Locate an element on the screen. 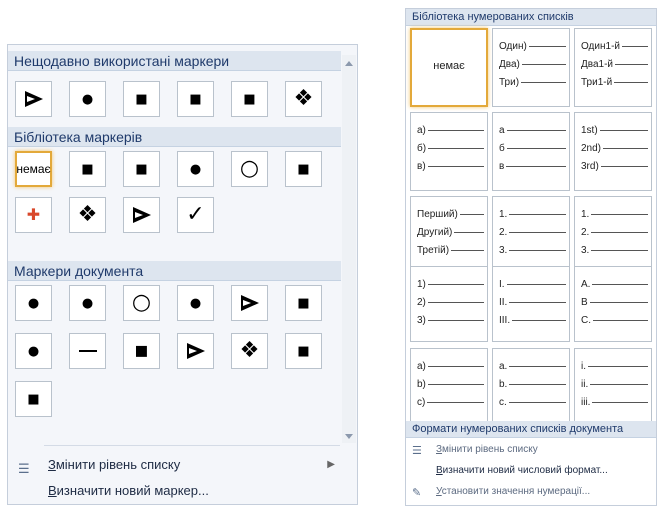 The height and width of the screenshot is (509, 657). bullet-panel-scrollbar is located at coordinates (349, 249).